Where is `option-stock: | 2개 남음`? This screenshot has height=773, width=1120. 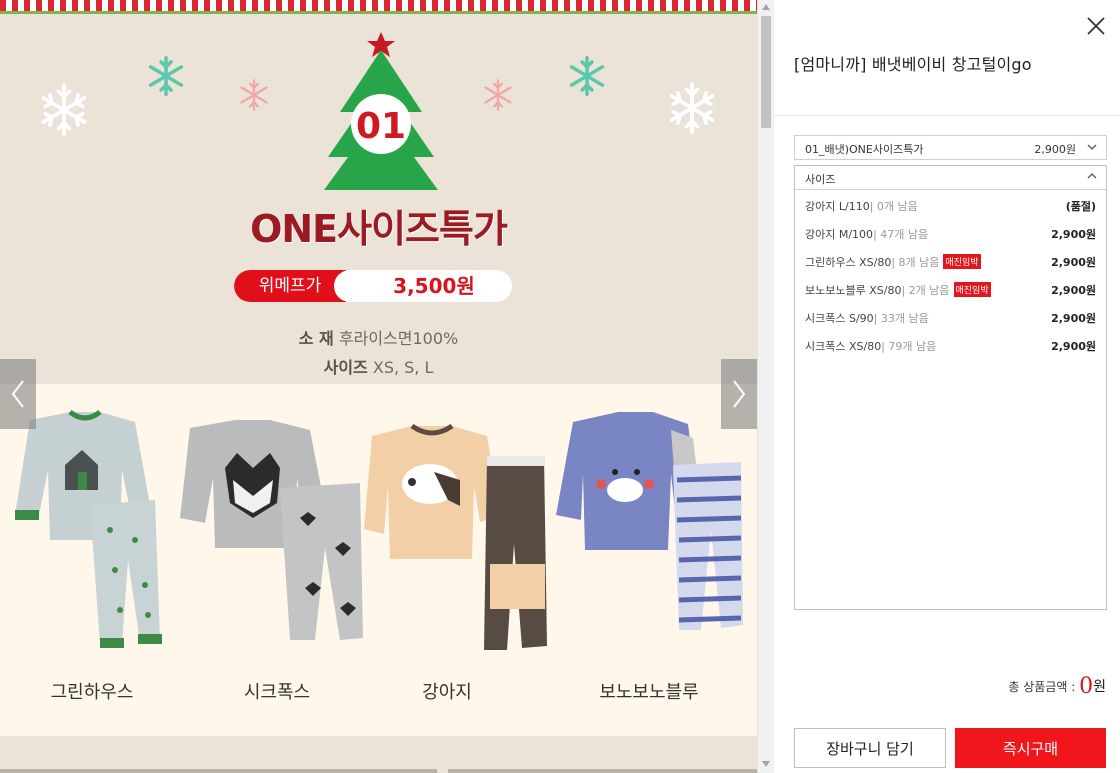 option-stock: | 2개 남음 is located at coordinates (925, 290).